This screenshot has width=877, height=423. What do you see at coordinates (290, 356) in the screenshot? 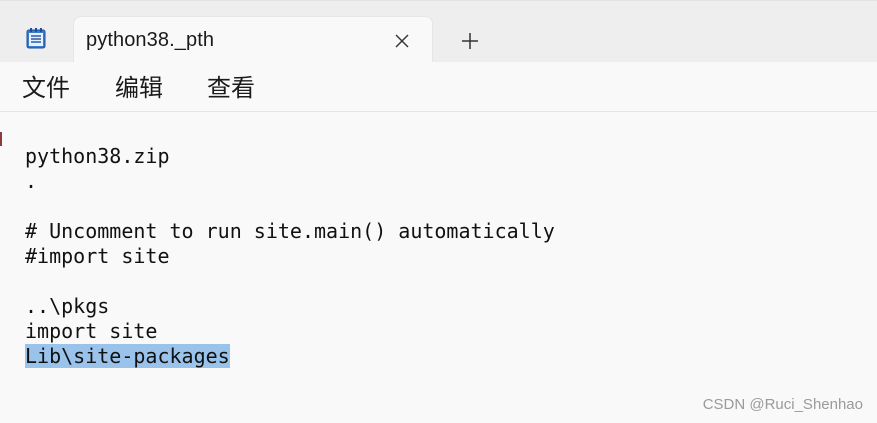
I see `editor-line-selected: Lib\site-packages` at bounding box center [290, 356].